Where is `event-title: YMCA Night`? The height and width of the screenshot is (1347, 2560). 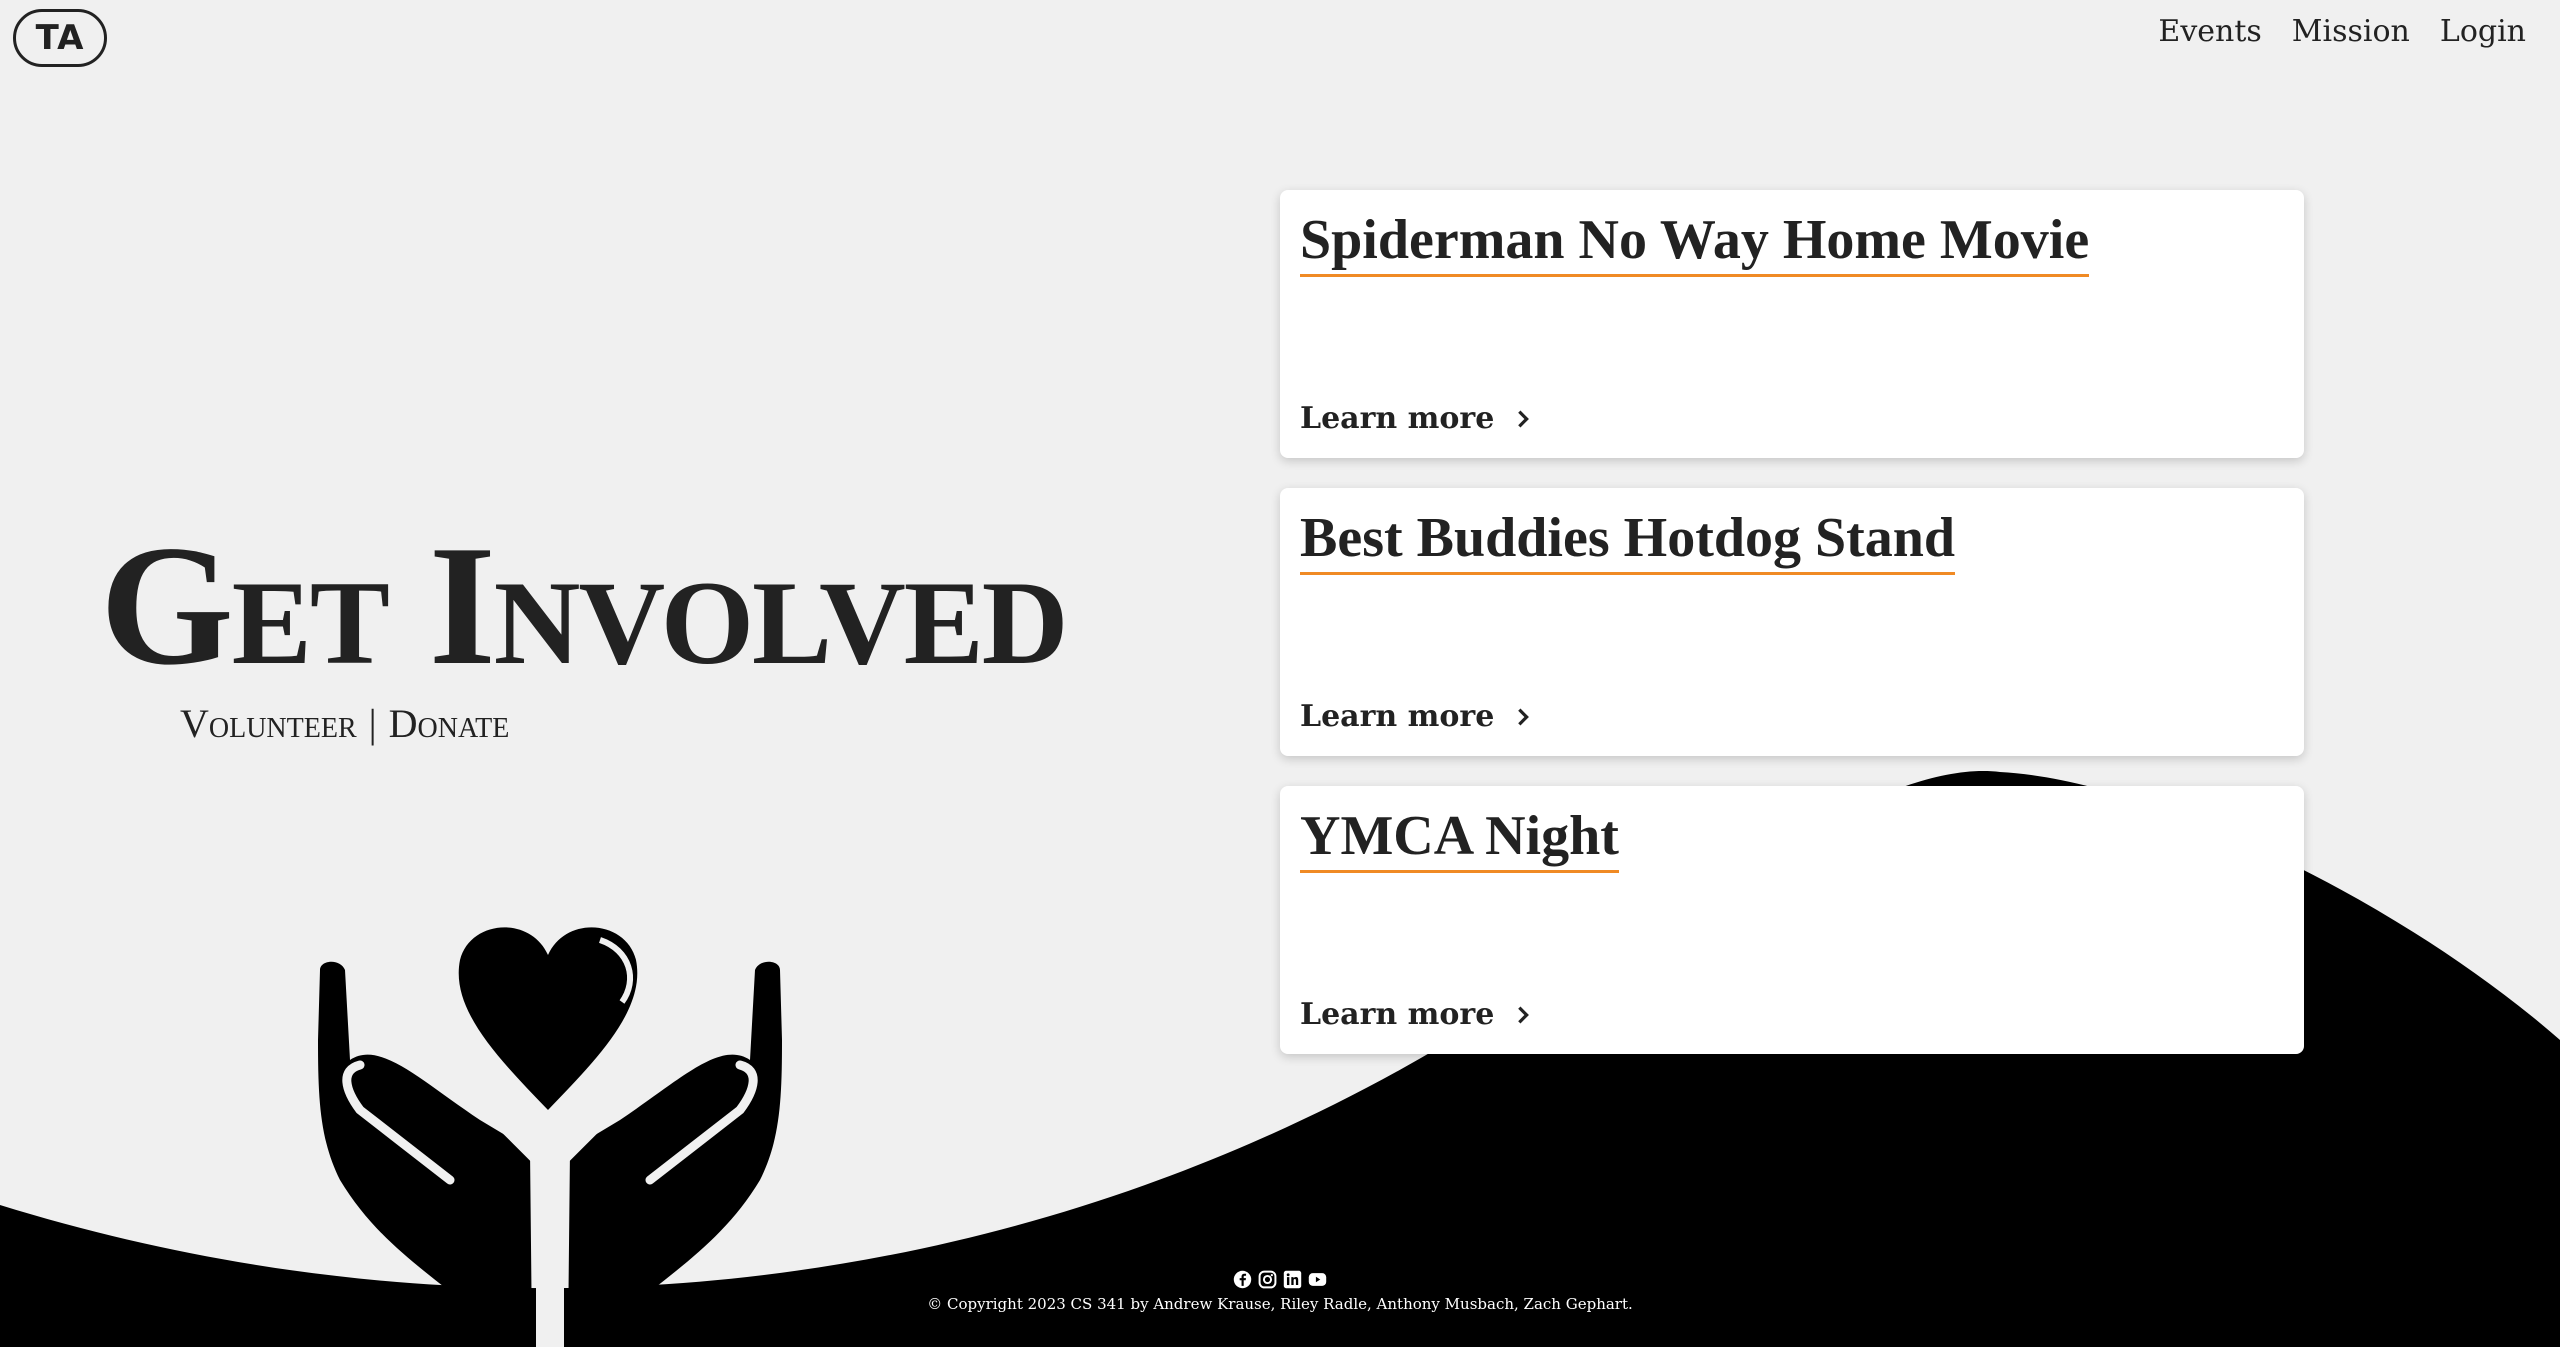 event-title: YMCA Night is located at coordinates (1459, 838).